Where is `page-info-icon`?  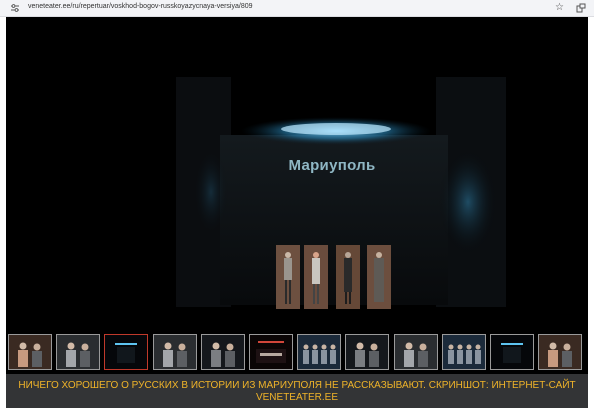
page-info-icon is located at coordinates (15, 8).